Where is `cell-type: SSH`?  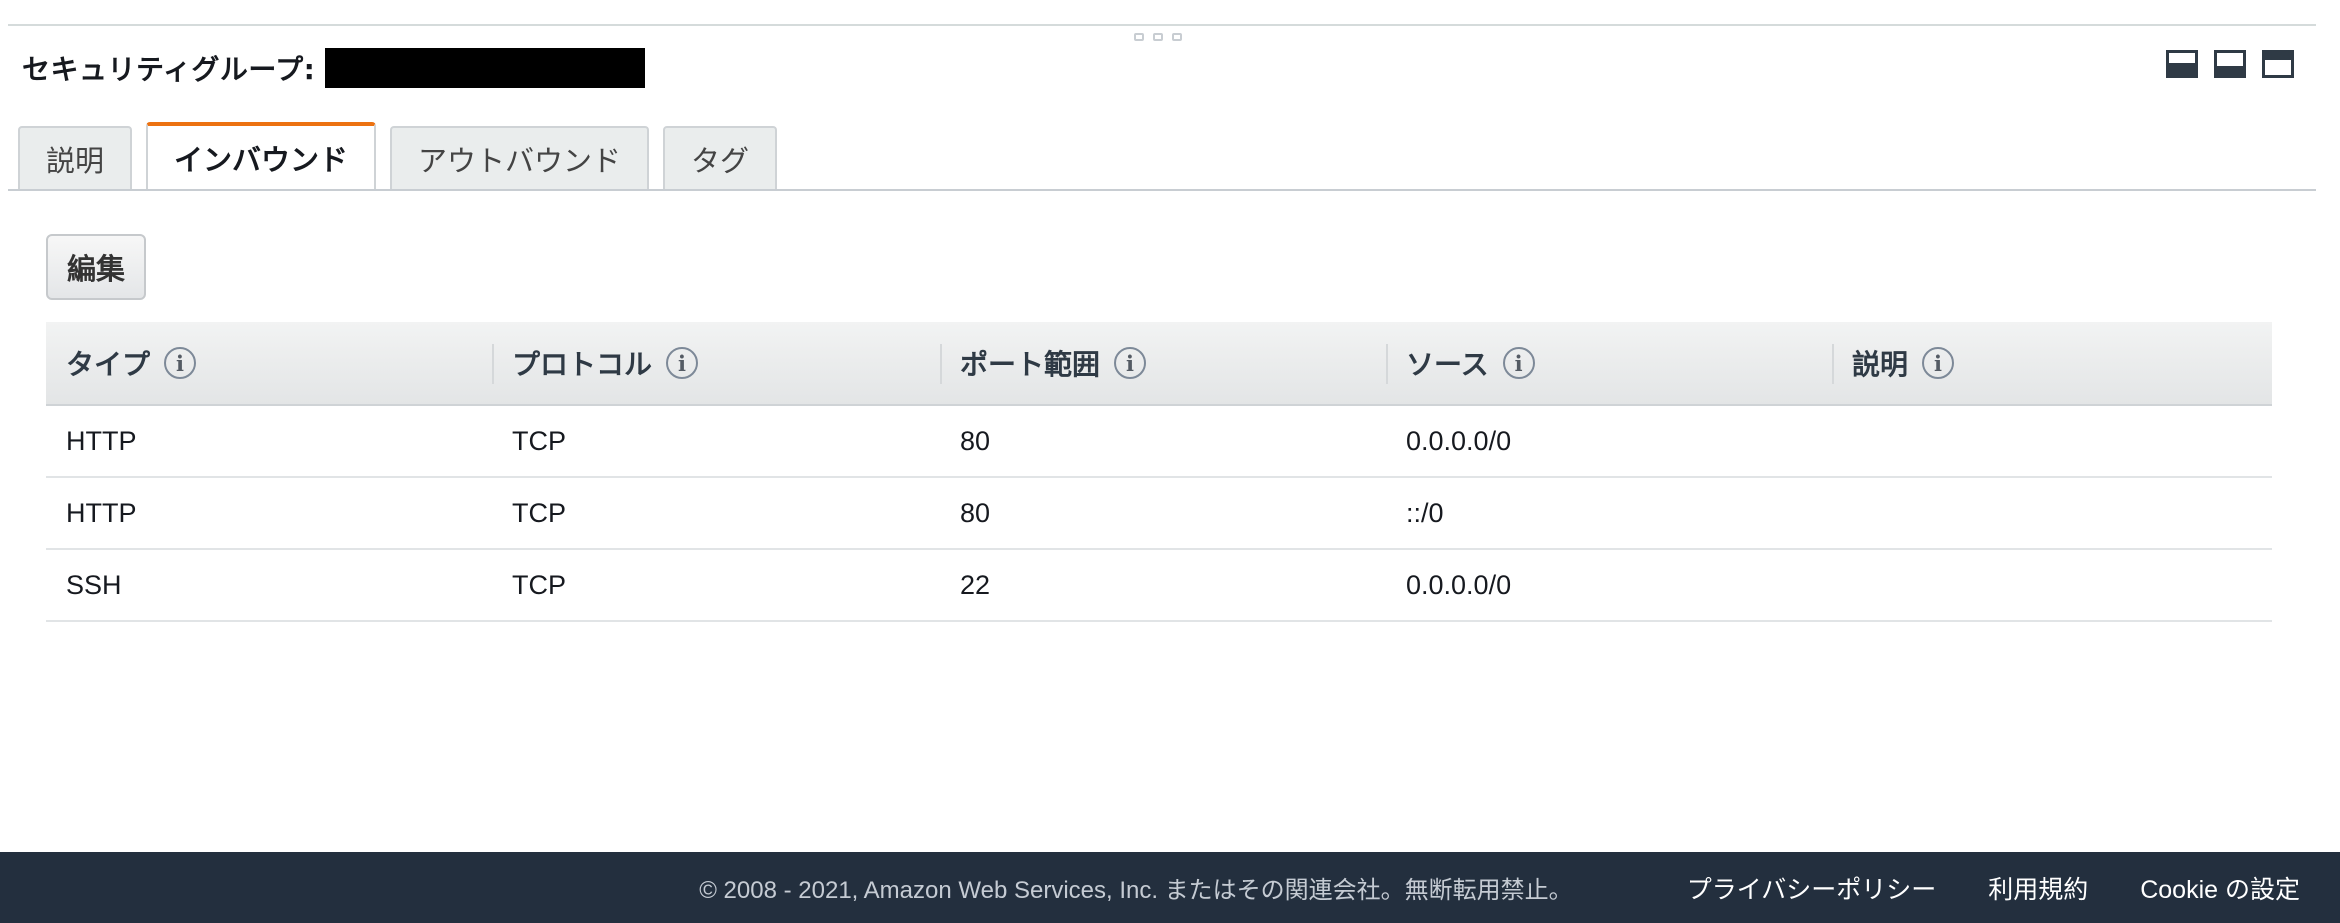
cell-type: SSH is located at coordinates (94, 584).